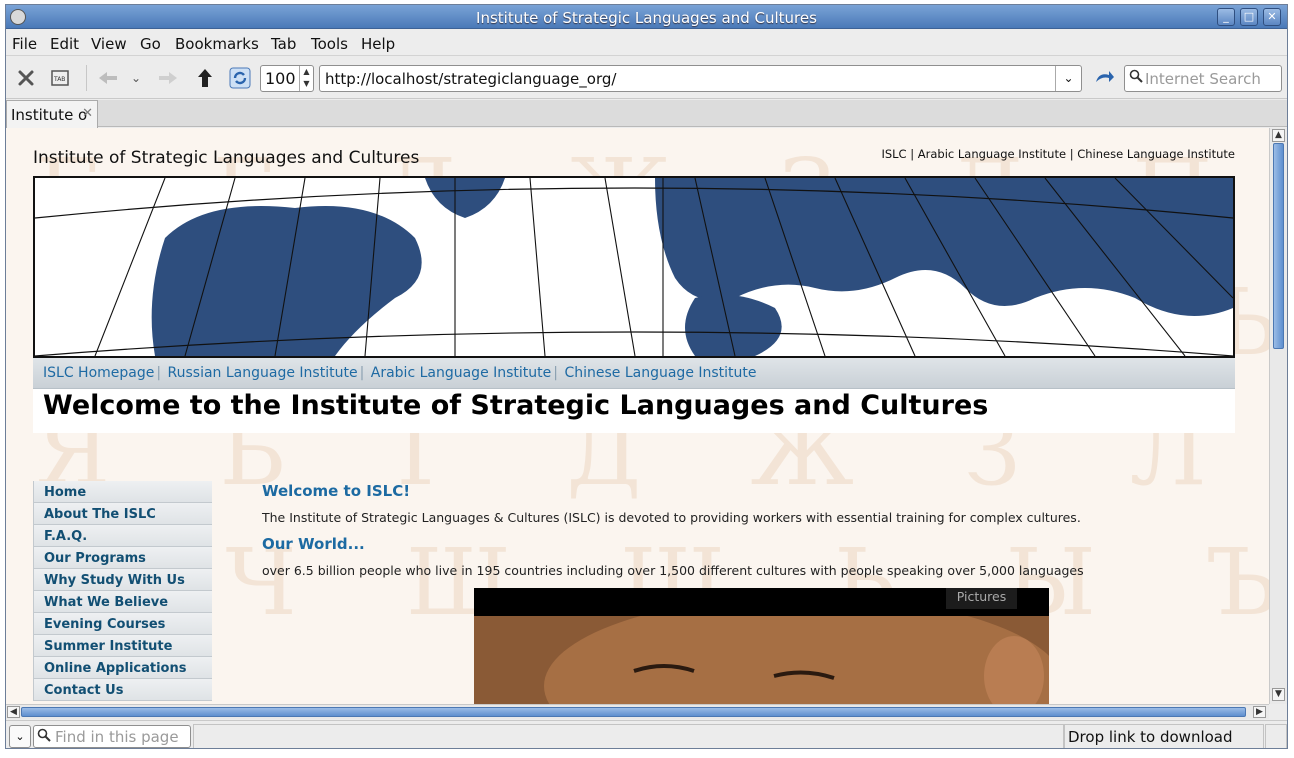  What do you see at coordinates (633, 712) in the screenshot?
I see `horizontal-scroll-thumb` at bounding box center [633, 712].